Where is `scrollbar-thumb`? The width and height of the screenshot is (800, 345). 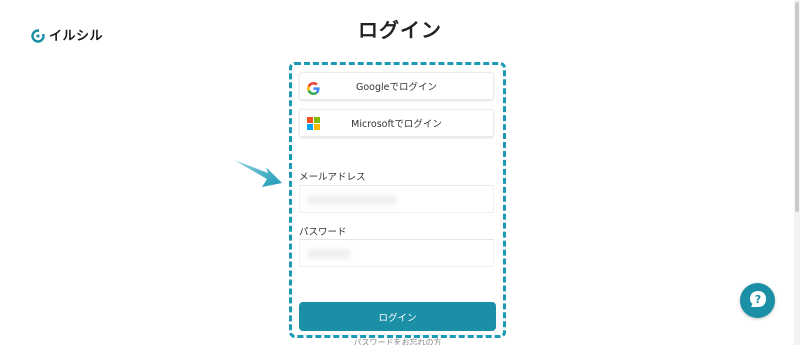 scrollbar-thumb is located at coordinates (797, 107).